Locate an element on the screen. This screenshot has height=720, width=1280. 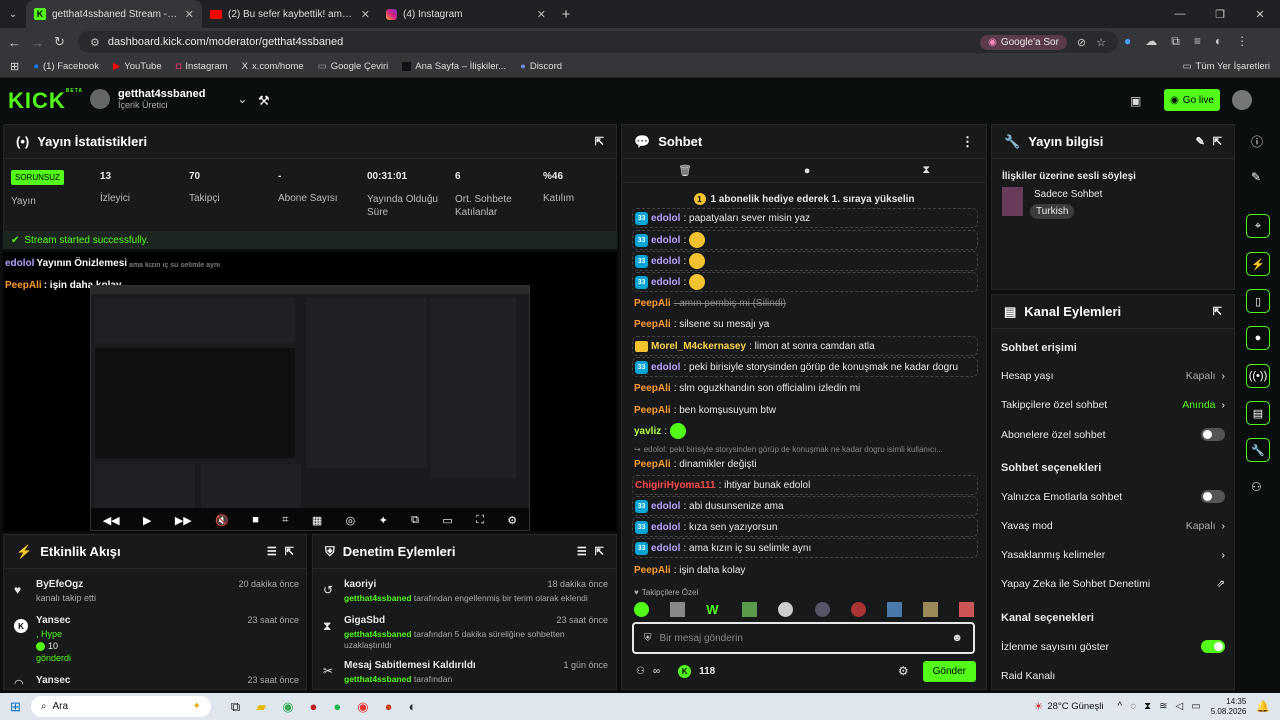
effect-icon: ✦ is located at coordinates (383, 520).